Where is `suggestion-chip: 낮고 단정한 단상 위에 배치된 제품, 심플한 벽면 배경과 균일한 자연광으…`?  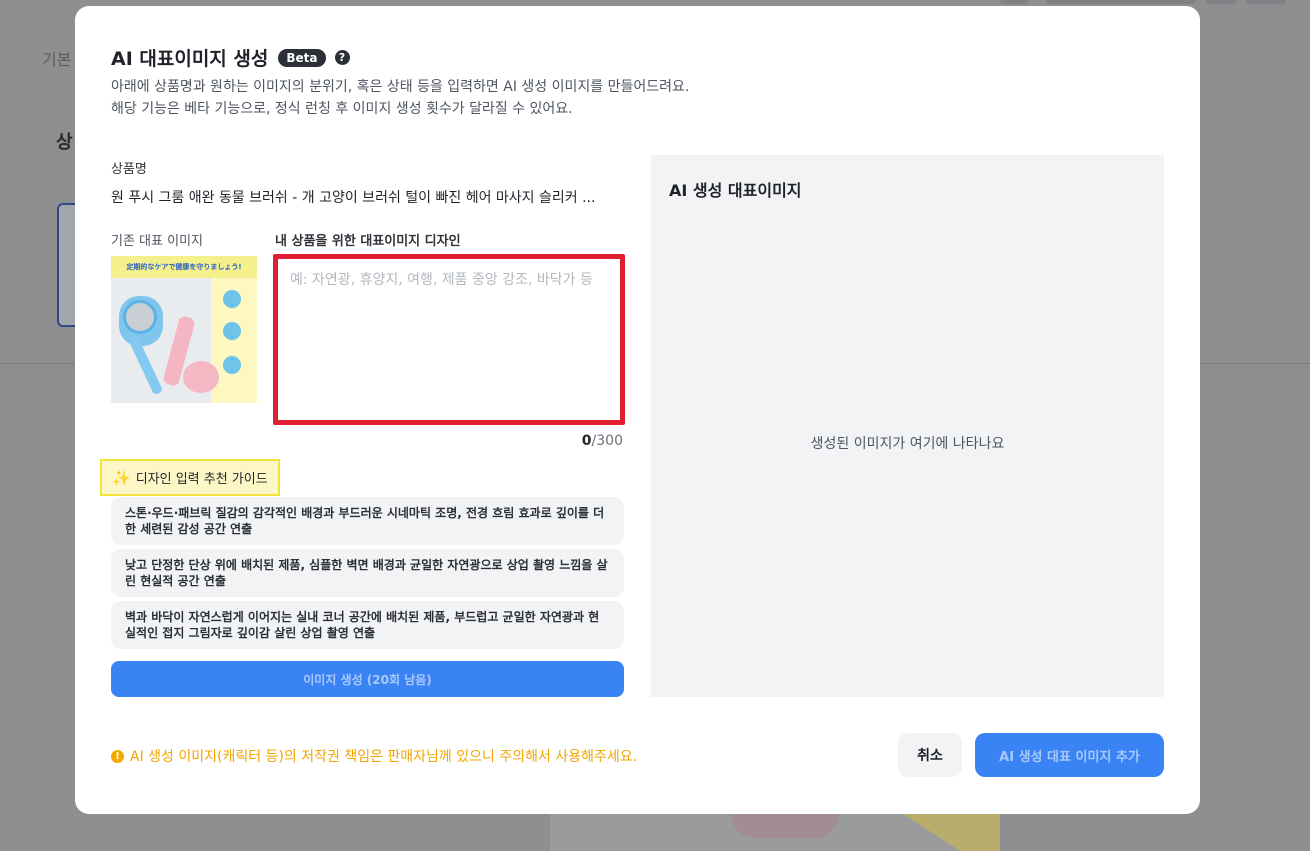 suggestion-chip: 낮고 단정한 단상 위에 배치된 제품, 심플한 벽면 배경과 균일한 자연광으… is located at coordinates (367, 573).